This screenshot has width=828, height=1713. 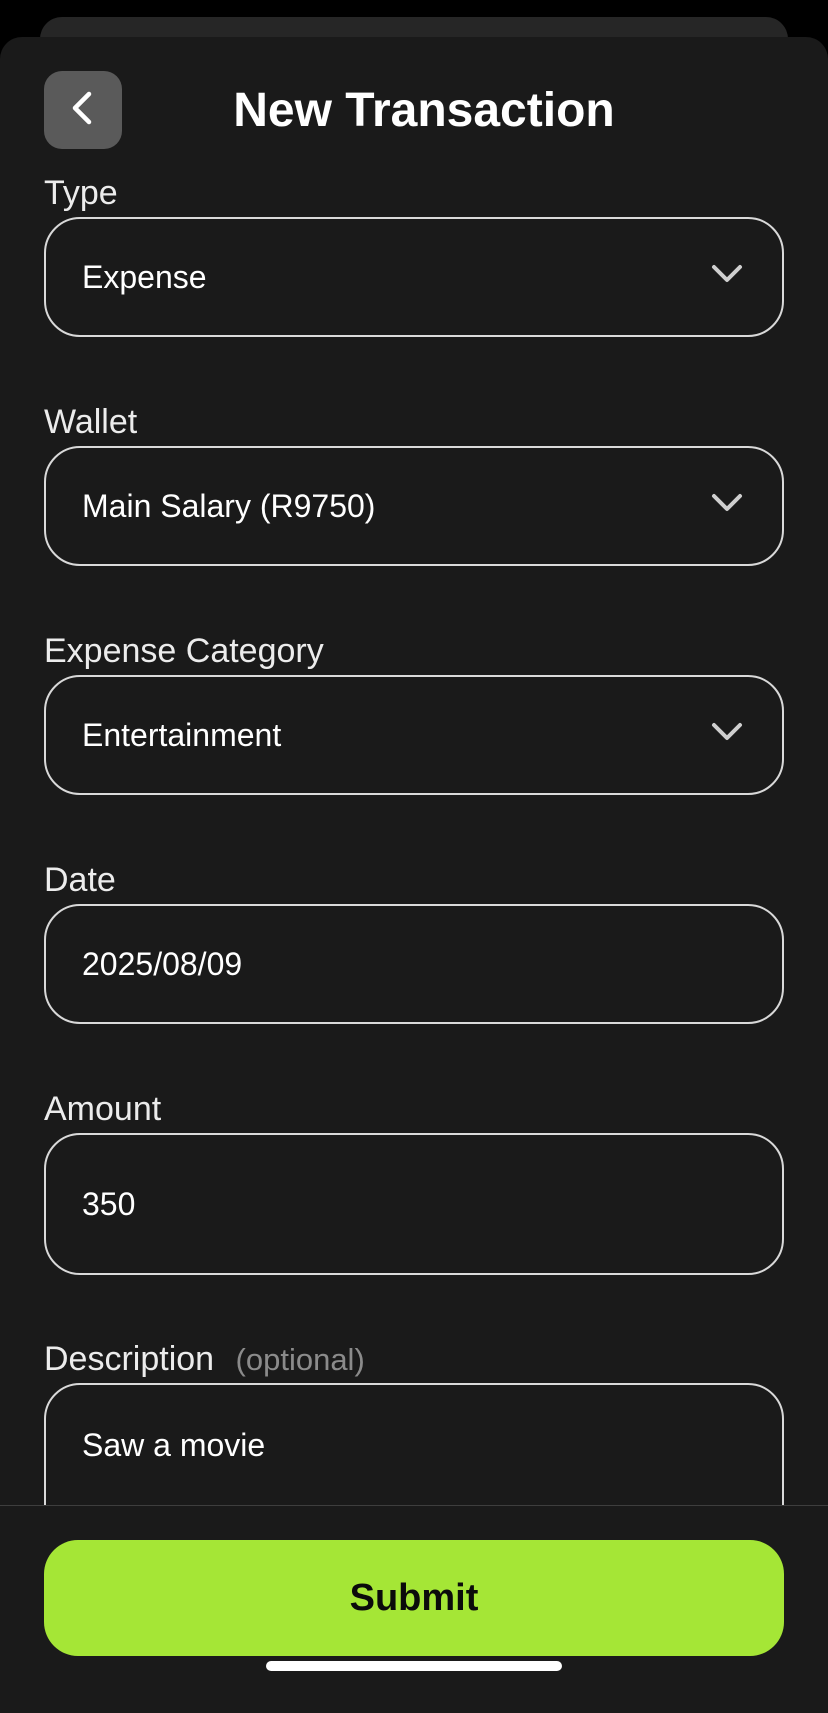 I want to click on date-label: Date, so click(x=80, y=880).